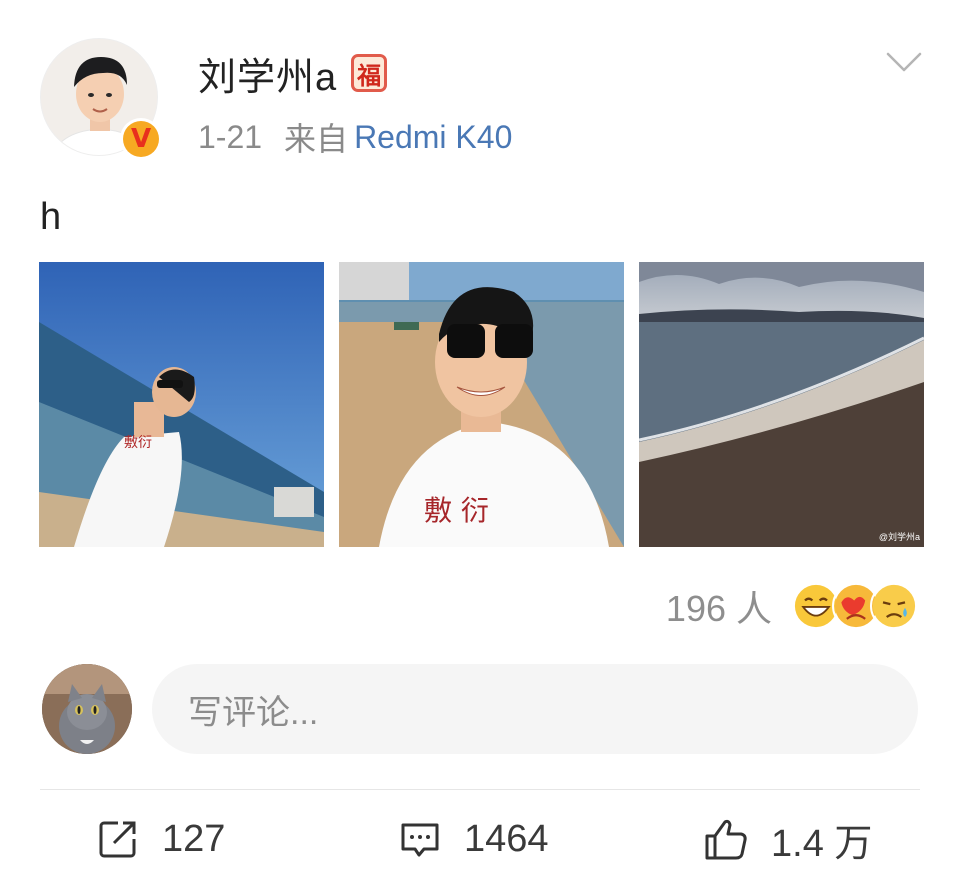 The width and height of the screenshot is (960, 881). What do you see at coordinates (894, 606) in the screenshot?
I see `sad-icon` at bounding box center [894, 606].